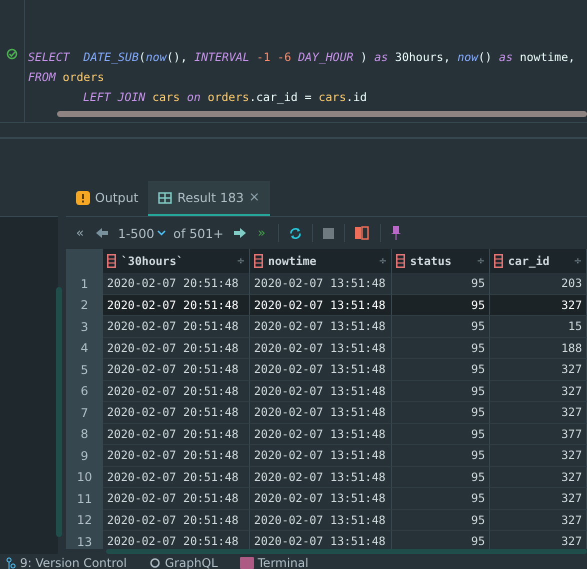 The image size is (587, 569). I want to click on code-line: LEFT JOIN cars on orders.car_id = cars.id, so click(225, 97).